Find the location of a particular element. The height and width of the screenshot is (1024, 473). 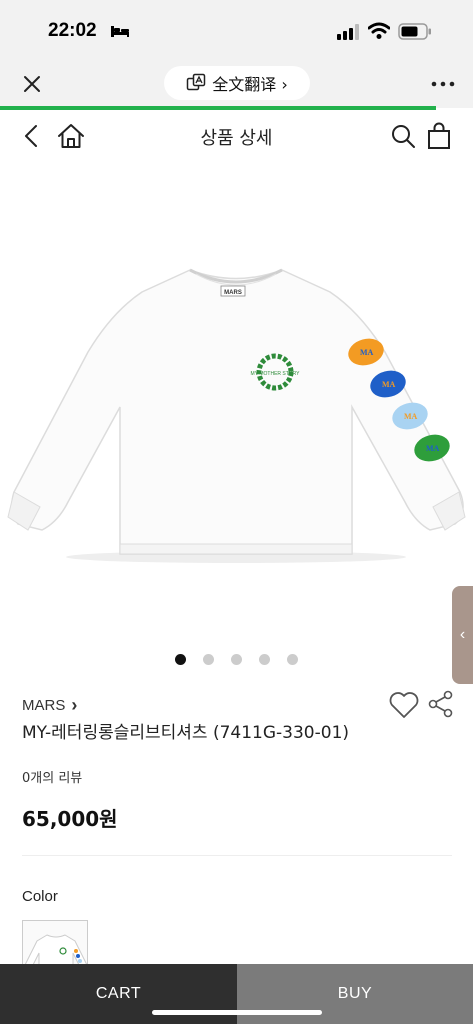

close-icon is located at coordinates (32, 84).